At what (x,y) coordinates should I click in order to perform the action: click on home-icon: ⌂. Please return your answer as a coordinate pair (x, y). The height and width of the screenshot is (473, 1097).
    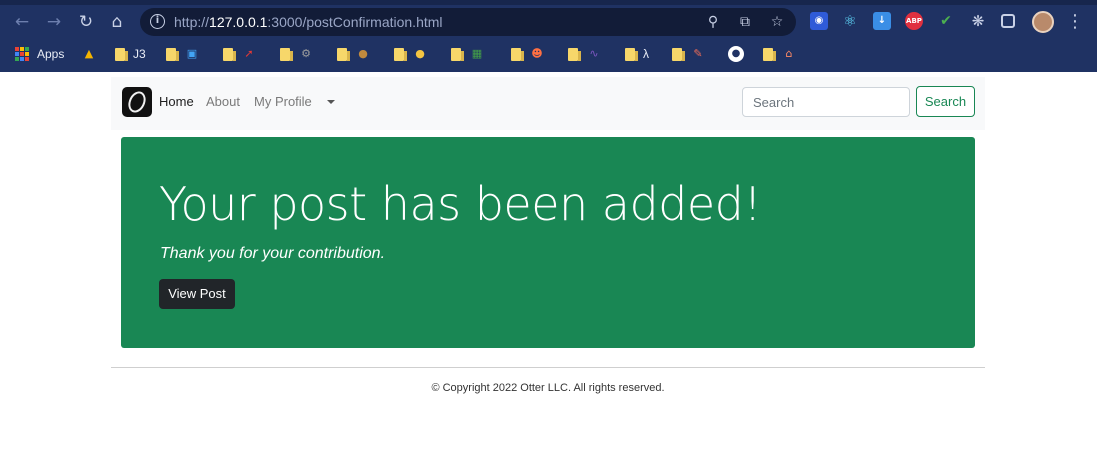
    Looking at the image, I should click on (117, 22).